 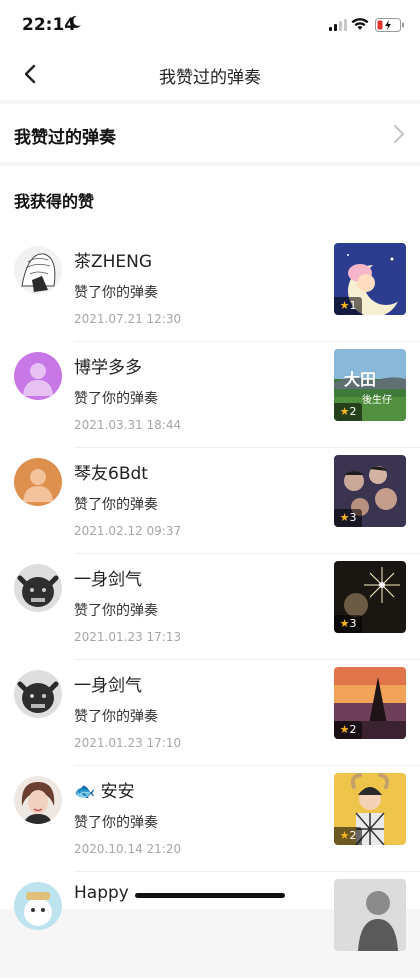 I want to click on page-title: 我赞过的弹奏, so click(x=210, y=78).